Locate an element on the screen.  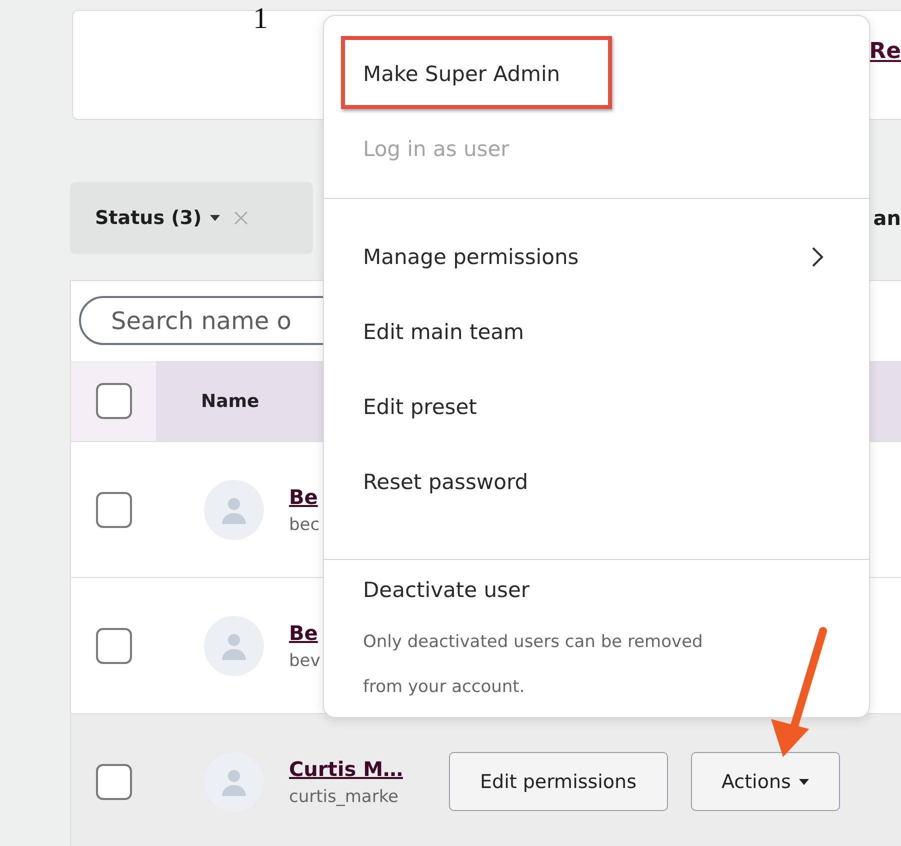
actions-dropdown-button: Actions is located at coordinates (765, 781).